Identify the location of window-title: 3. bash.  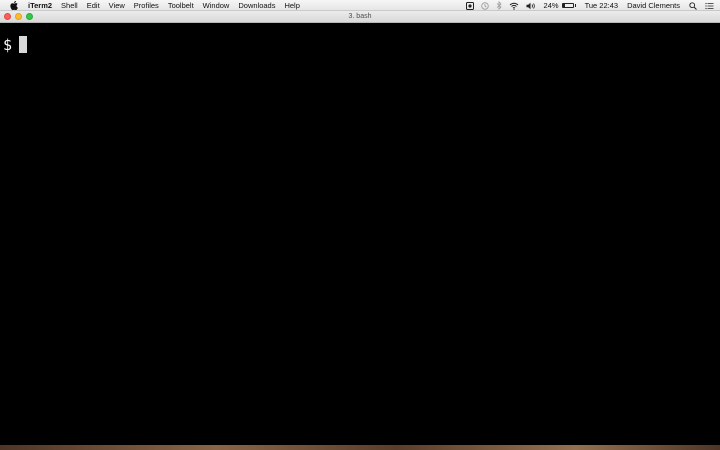
(360, 16).